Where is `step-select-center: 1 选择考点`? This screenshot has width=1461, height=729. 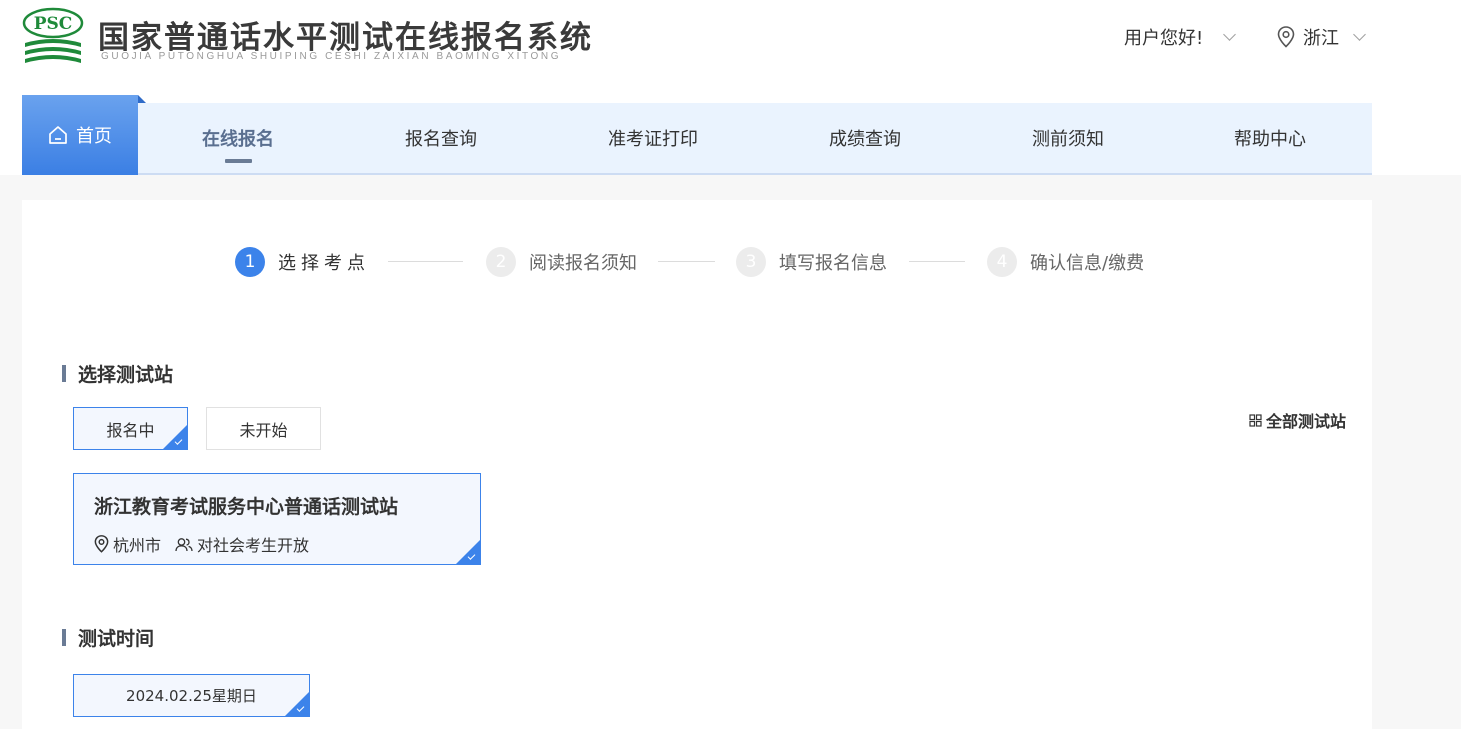 step-select-center: 1 选择考点 is located at coordinates (302, 262).